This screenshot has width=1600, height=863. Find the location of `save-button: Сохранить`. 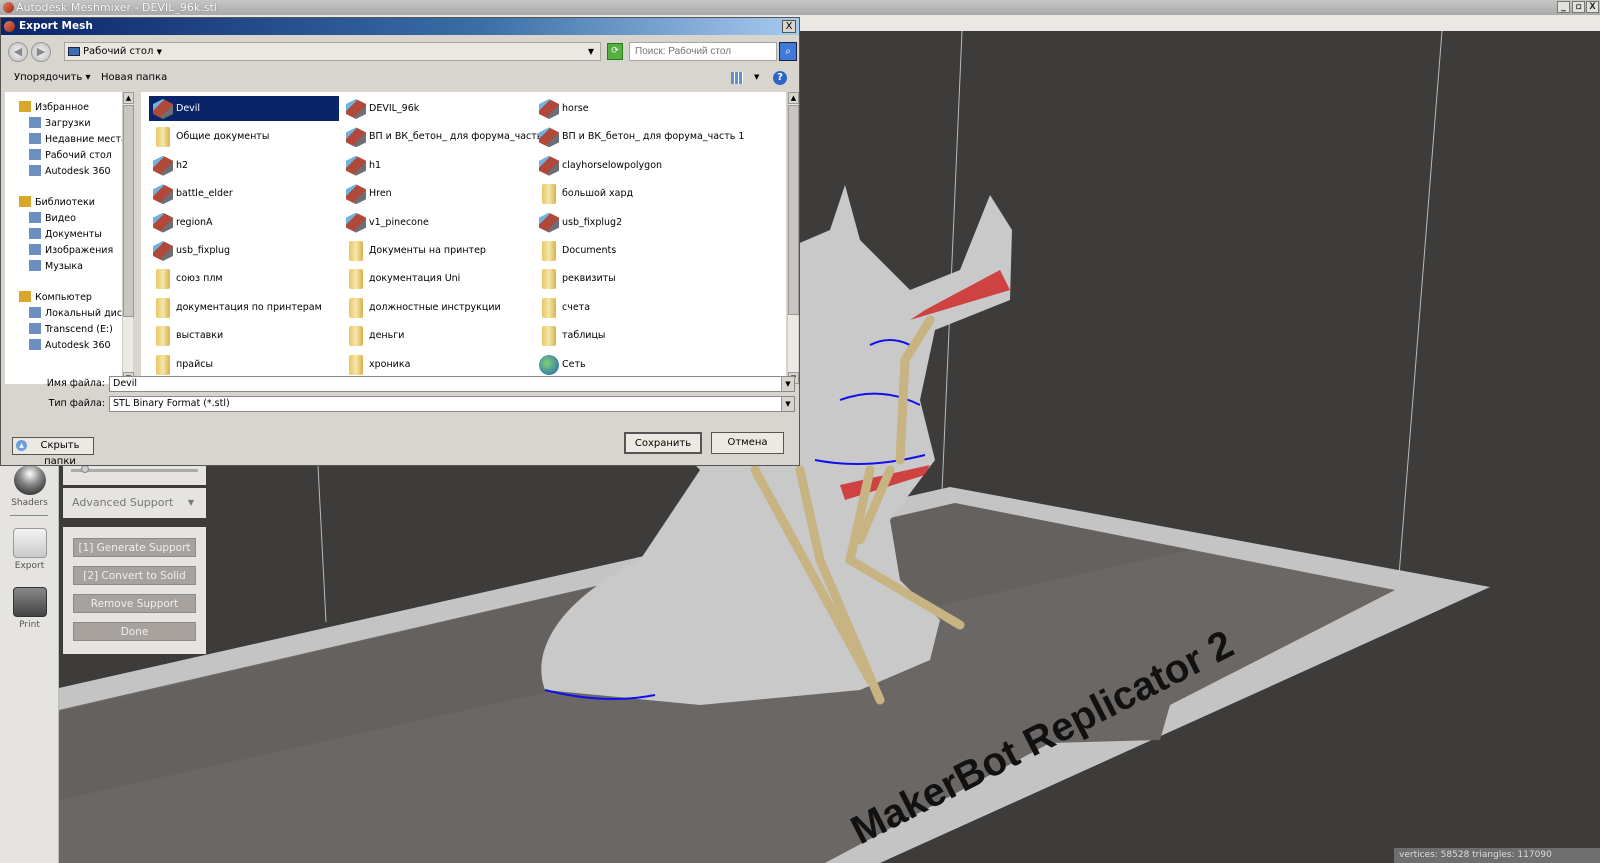

save-button: Сохранить is located at coordinates (663, 443).